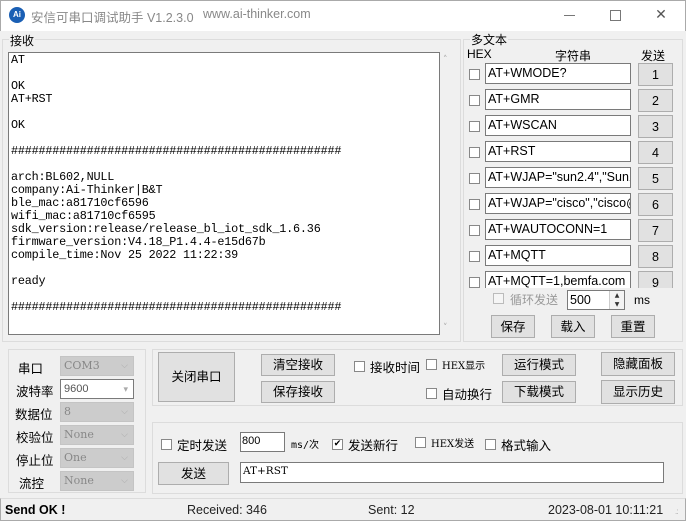  What do you see at coordinates (337, 444) in the screenshot?
I see `check-icon: ✔` at bounding box center [337, 444].